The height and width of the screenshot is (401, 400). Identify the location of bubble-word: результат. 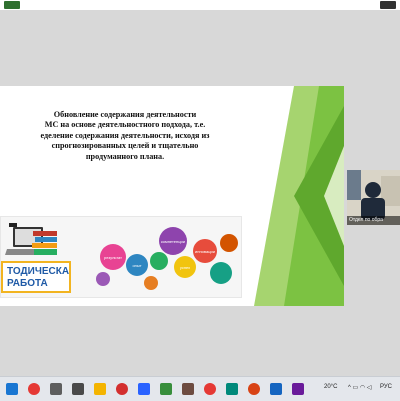
(113, 257).